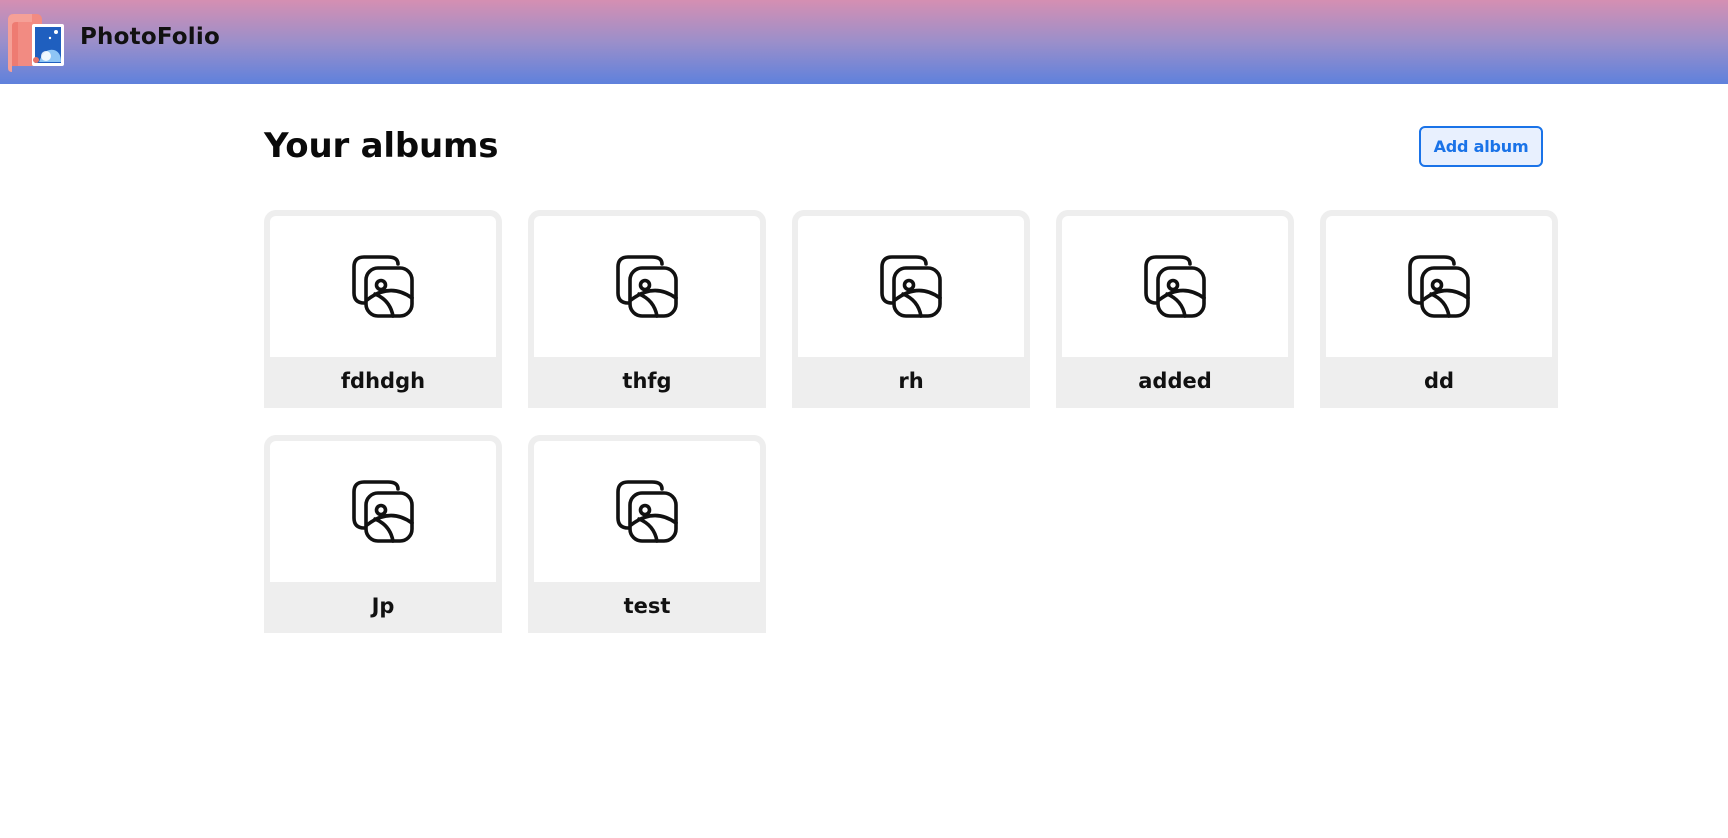 This screenshot has width=1728, height=838. I want to click on album-name: rh, so click(911, 382).